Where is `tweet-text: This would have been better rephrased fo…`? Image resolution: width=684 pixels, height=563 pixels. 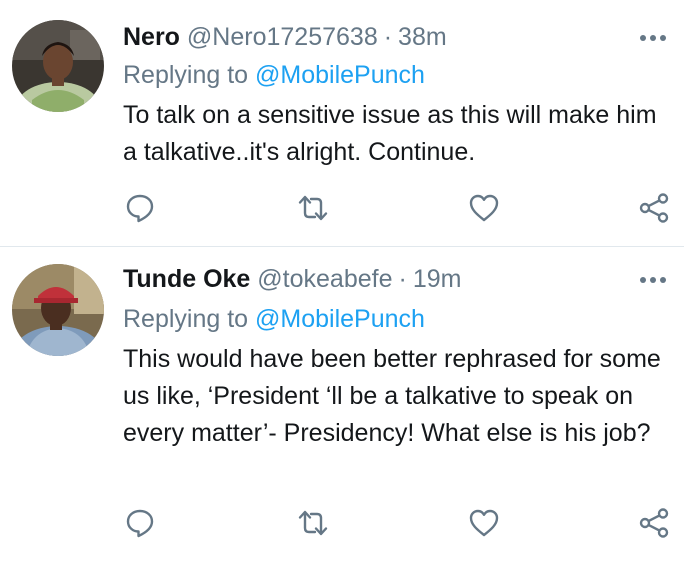 tweet-text: This would have been better rephrased fo… is located at coordinates (392, 396).